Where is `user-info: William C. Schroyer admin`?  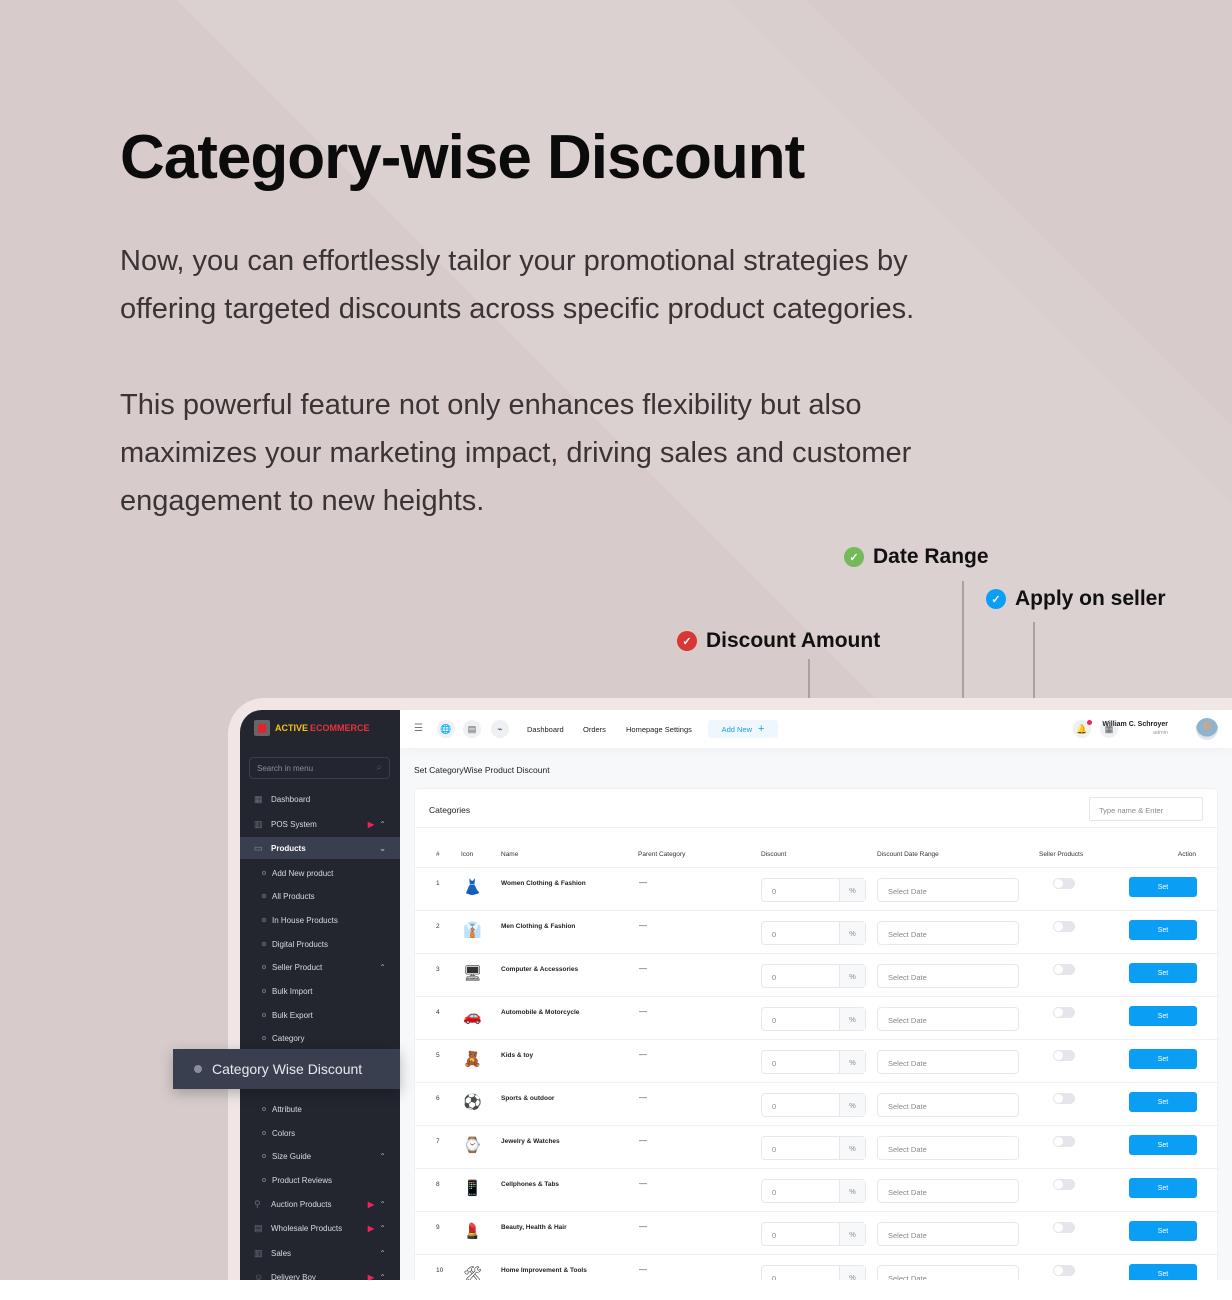
user-info: William C. Schroyer admin is located at coordinates (1135, 728).